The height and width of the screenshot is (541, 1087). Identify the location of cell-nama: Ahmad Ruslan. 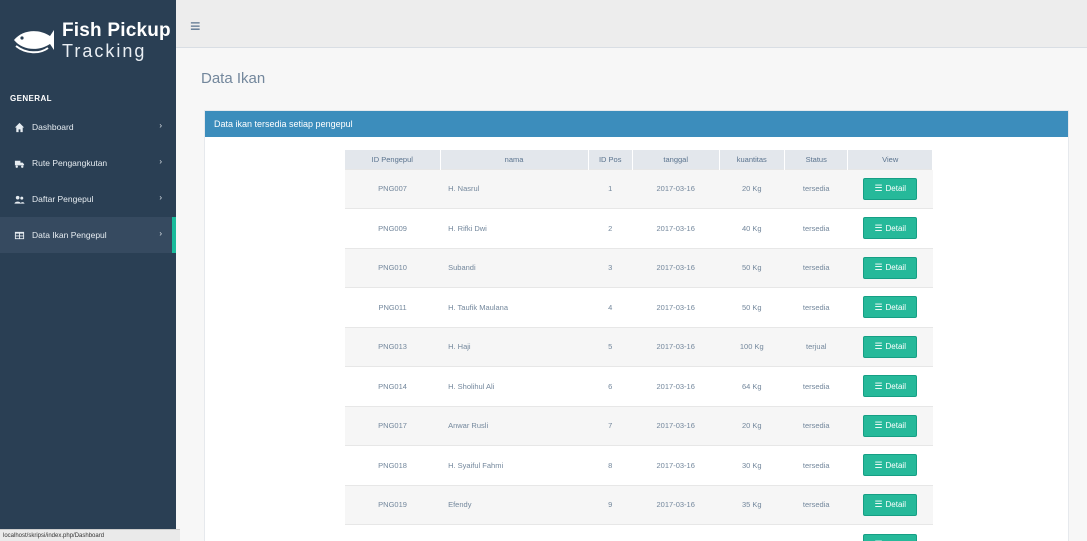
(514, 532).